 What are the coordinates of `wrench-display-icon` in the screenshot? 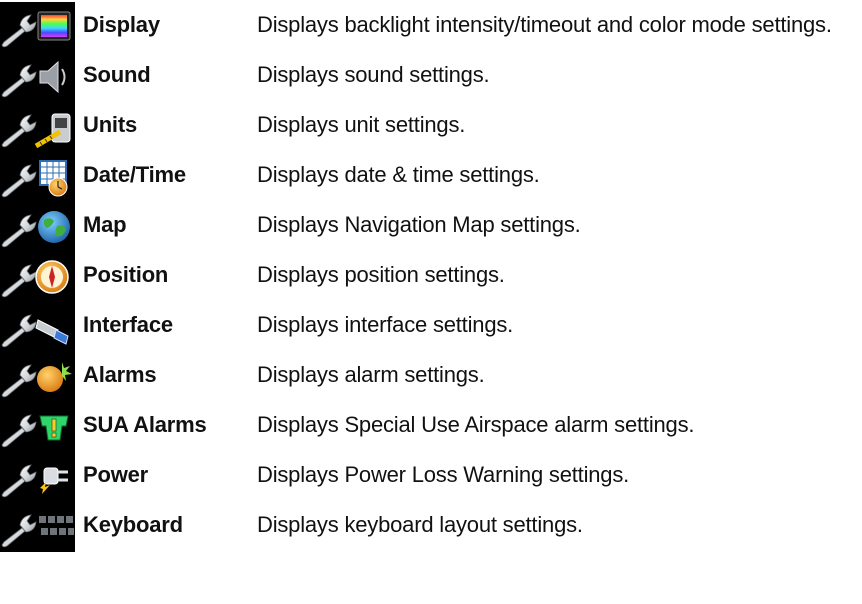 It's located at (37, 27).